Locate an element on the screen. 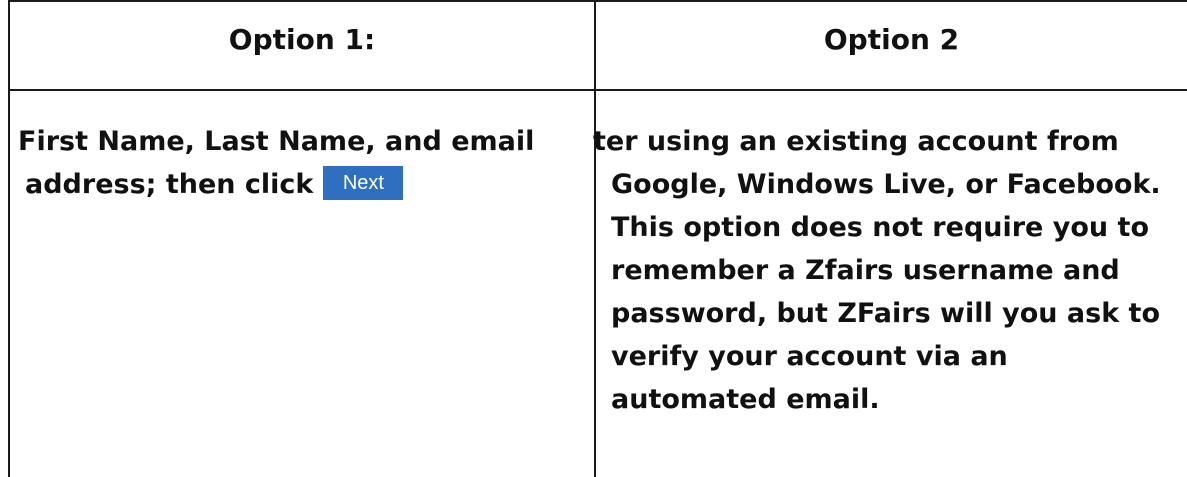 Image resolution: width=1187 pixels, height=477 pixels. header-option-1: Option 1: is located at coordinates (302, 39).